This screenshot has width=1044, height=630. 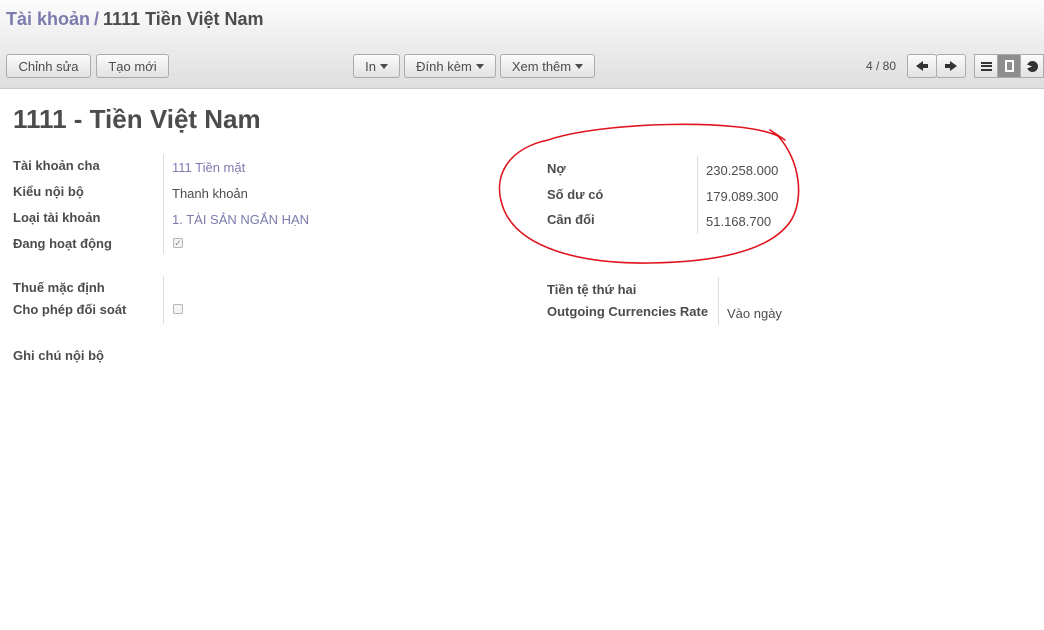 What do you see at coordinates (742, 196) in the screenshot?
I see `credit-value: 179.089.300` at bounding box center [742, 196].